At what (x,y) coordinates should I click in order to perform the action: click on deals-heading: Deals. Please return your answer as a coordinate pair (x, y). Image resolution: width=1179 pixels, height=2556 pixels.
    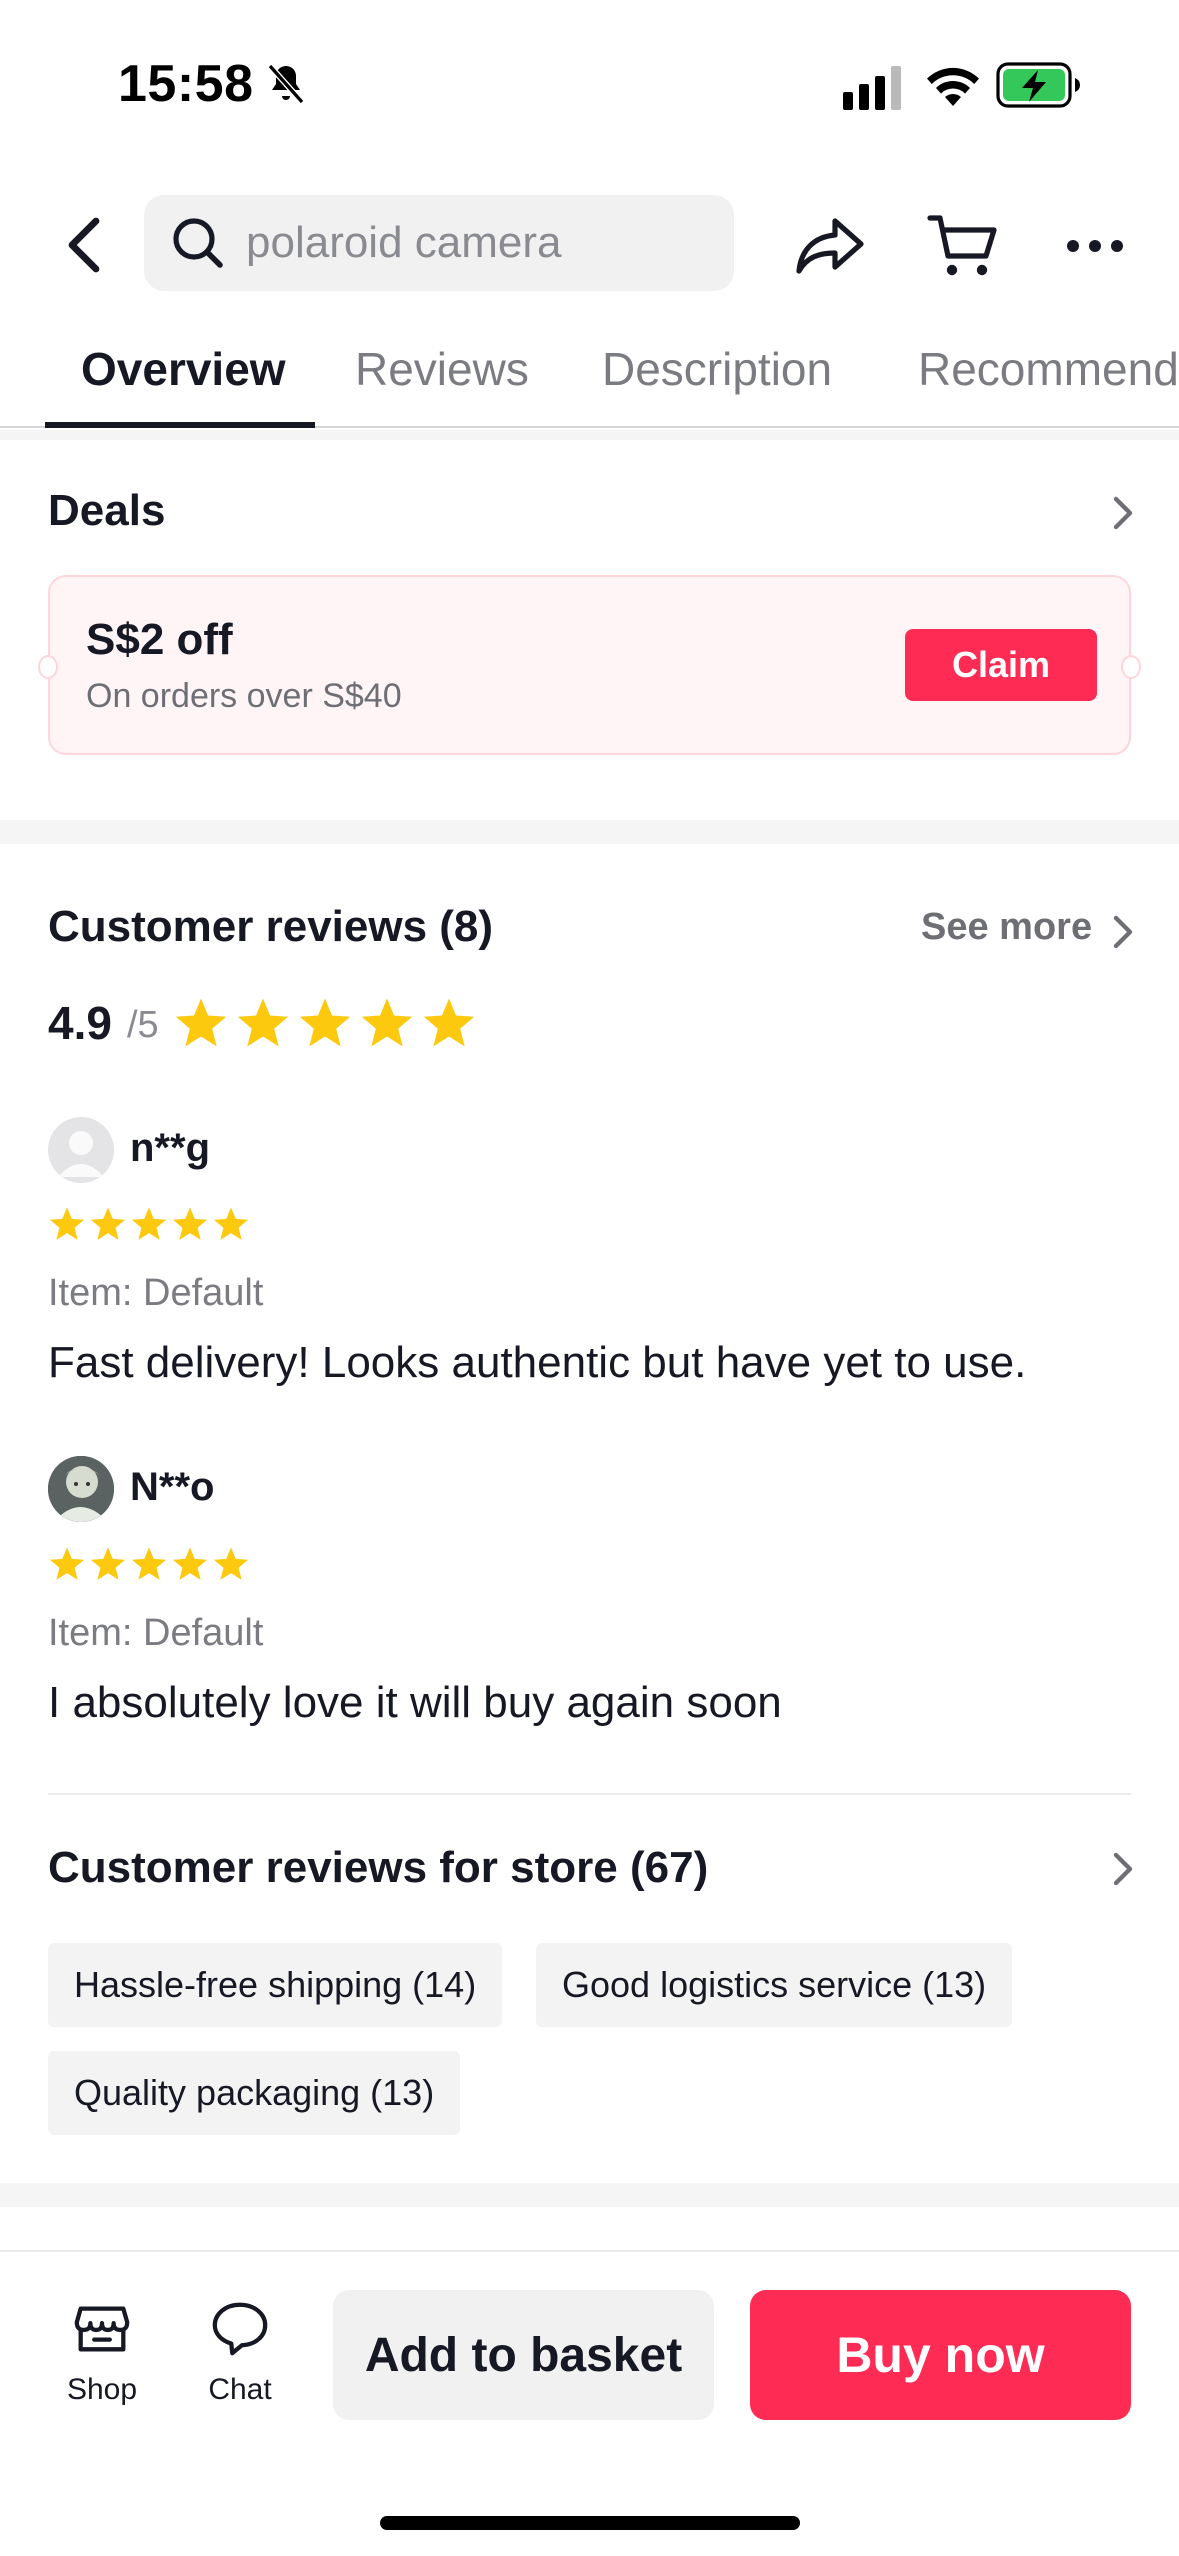
    Looking at the image, I should click on (107, 510).